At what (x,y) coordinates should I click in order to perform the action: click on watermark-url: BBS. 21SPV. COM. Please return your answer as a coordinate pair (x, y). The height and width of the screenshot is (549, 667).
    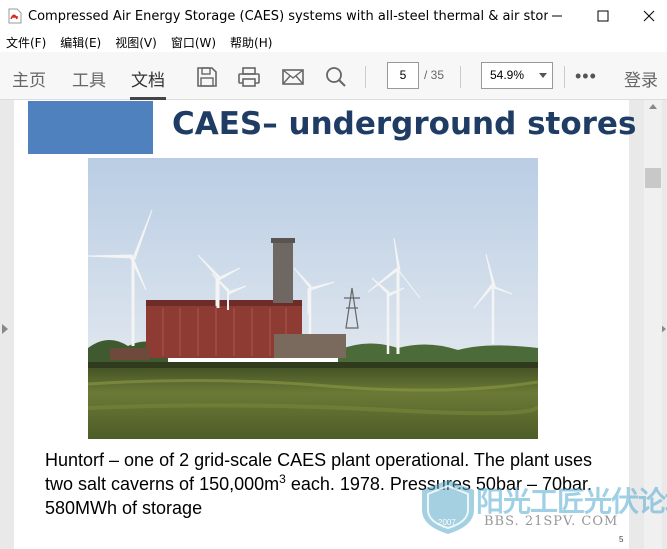
    Looking at the image, I should click on (551, 521).